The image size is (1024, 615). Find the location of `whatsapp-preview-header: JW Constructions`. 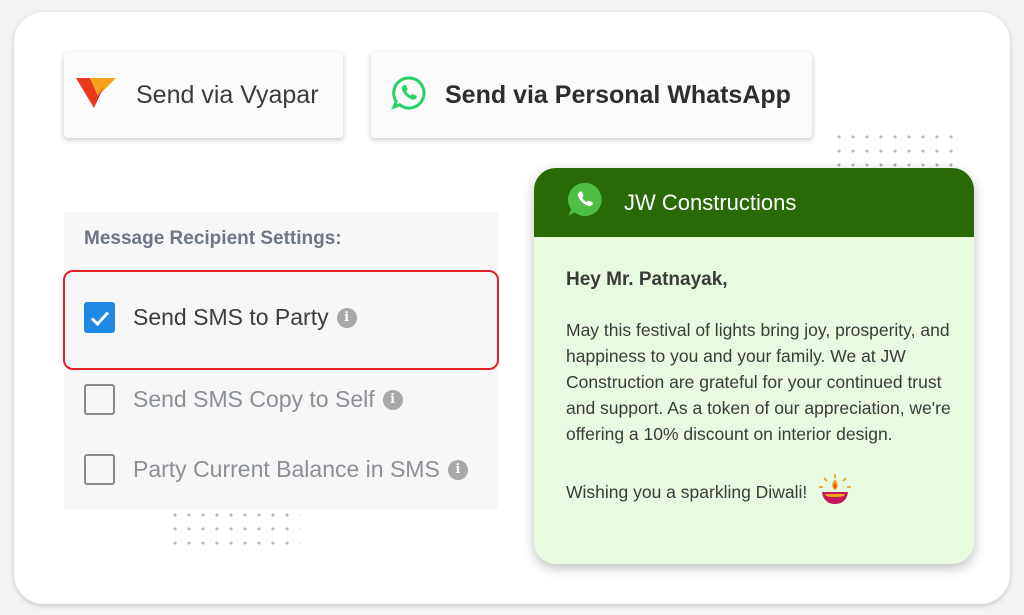

whatsapp-preview-header: JW Constructions is located at coordinates (754, 202).